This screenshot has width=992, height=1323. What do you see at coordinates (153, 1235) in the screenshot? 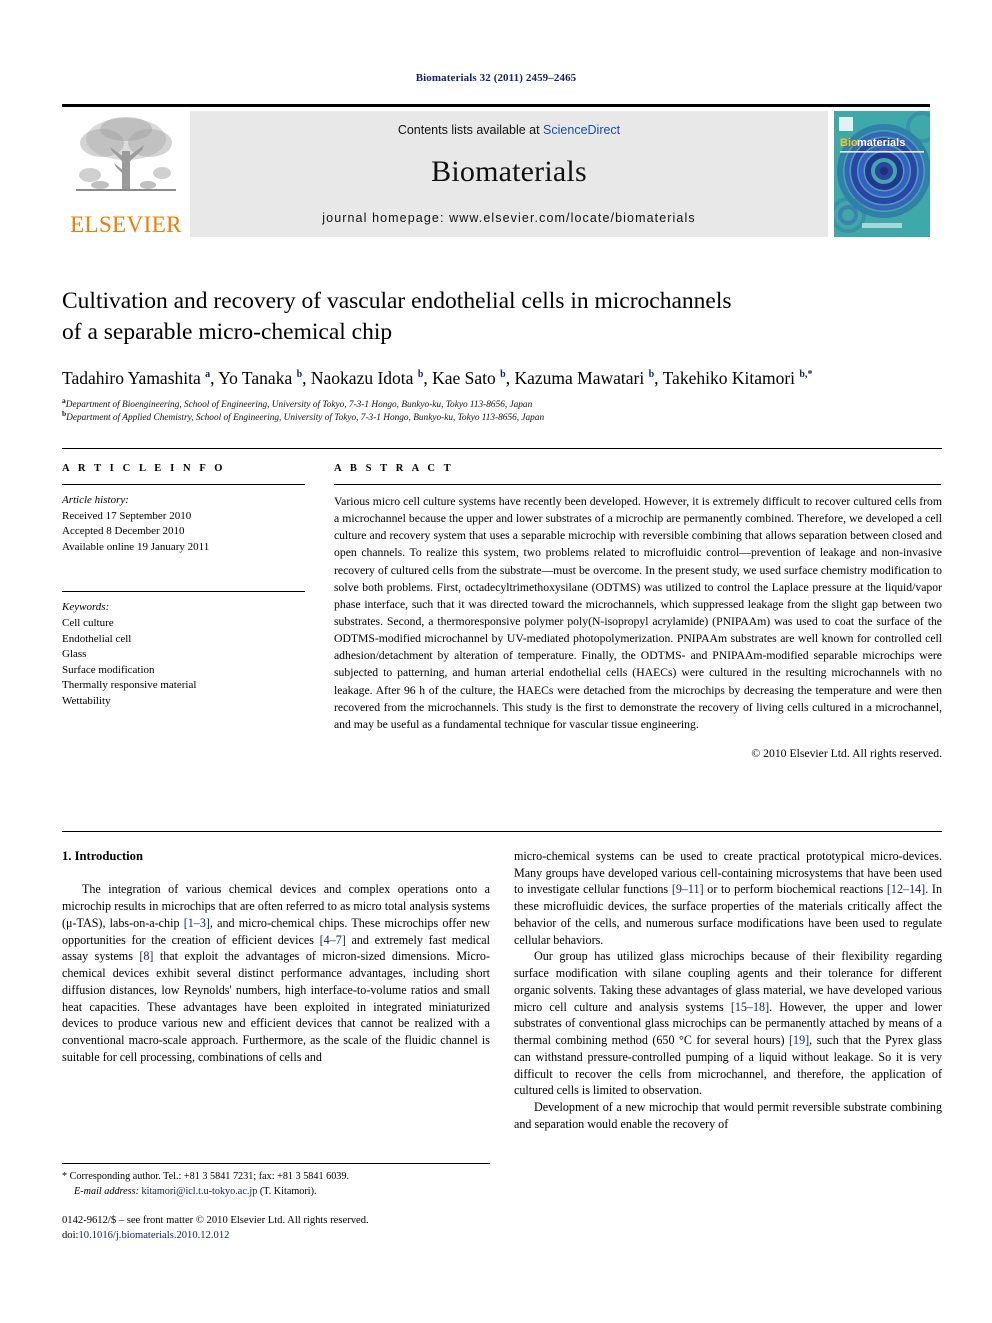
I see `doi-link: 10.1016/j.biomaterials.2010.12.012` at bounding box center [153, 1235].